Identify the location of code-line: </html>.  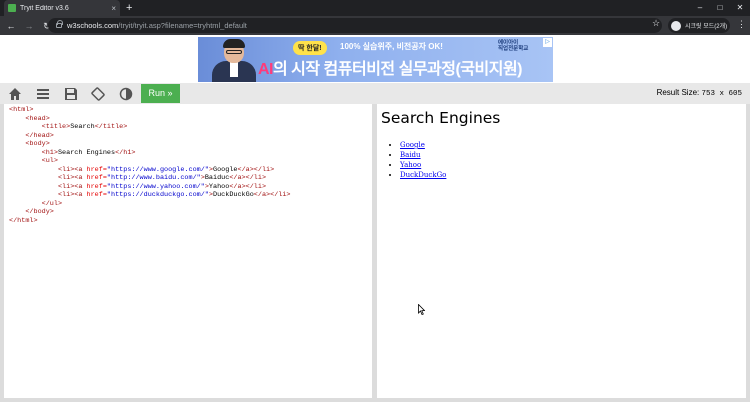
(23, 220).